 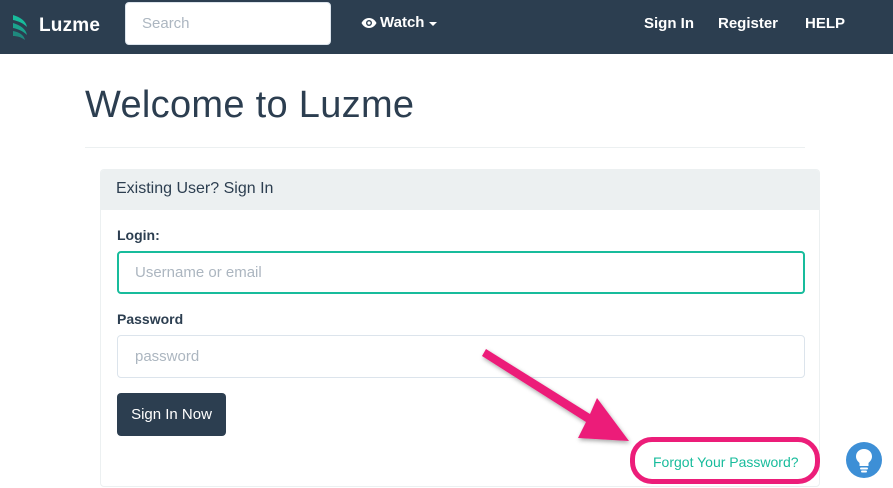 I want to click on annotation-highlight-ring, so click(x=725, y=460).